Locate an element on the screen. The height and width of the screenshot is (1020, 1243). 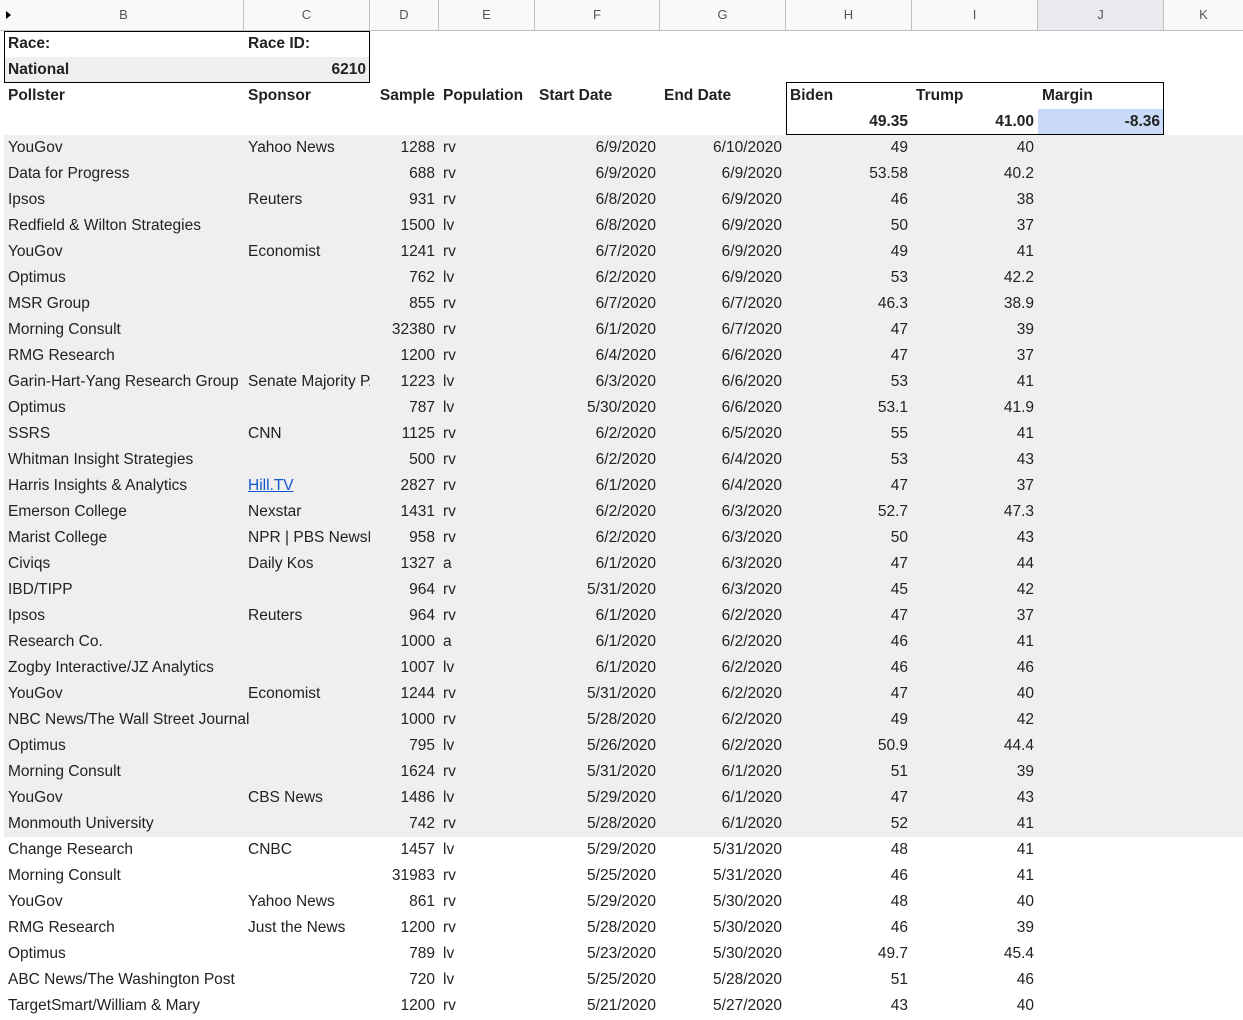
end-date-cell: 6/4/2020 is located at coordinates (723, 486).